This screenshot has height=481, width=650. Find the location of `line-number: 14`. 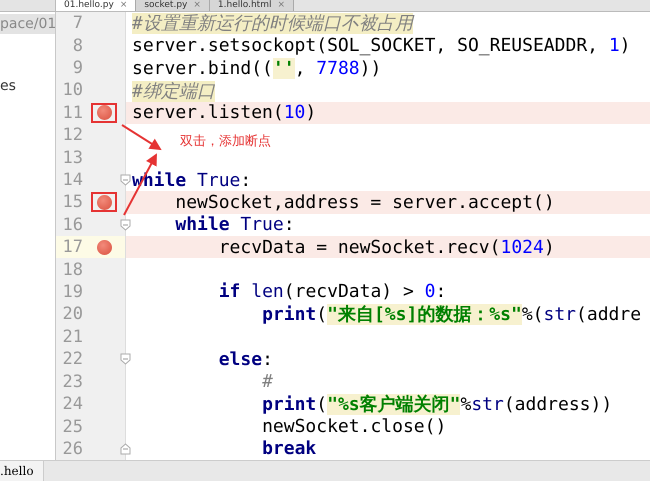

line-number: 14 is located at coordinates (72, 180).